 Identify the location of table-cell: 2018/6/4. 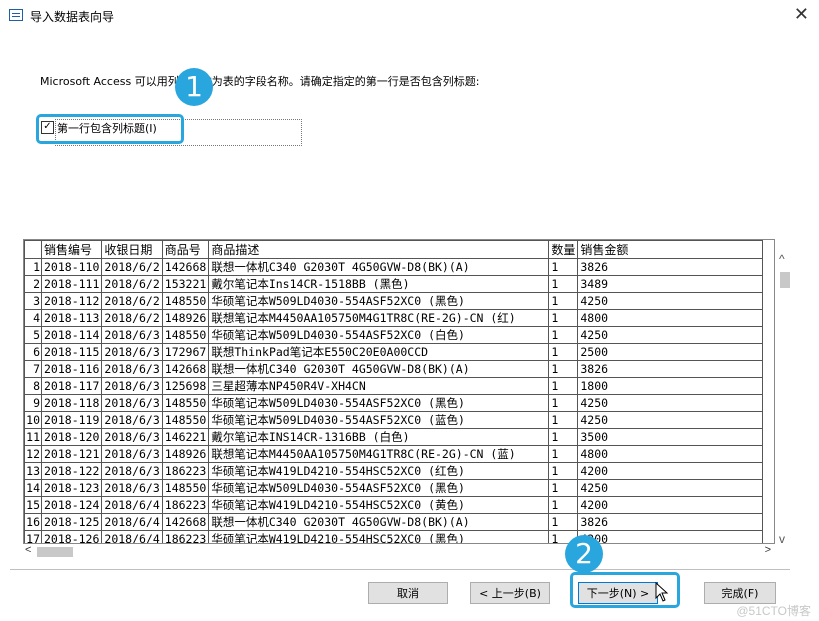
(132, 536).